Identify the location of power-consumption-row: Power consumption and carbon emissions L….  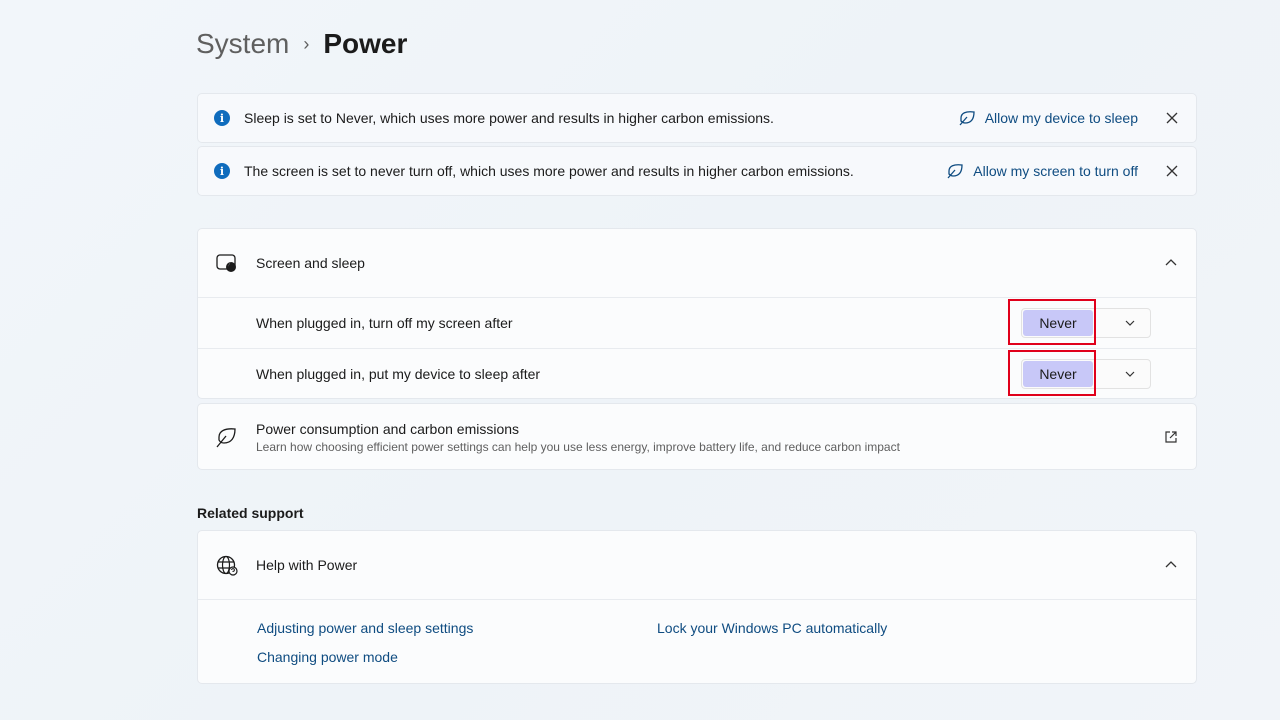
(697, 437).